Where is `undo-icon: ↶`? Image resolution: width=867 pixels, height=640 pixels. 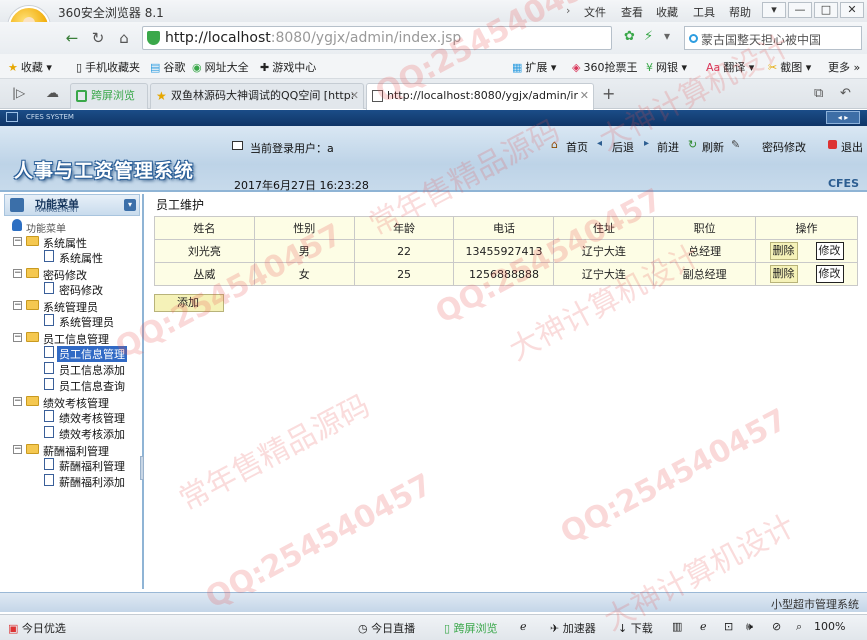
undo-icon: ↶ is located at coordinates (845, 93).